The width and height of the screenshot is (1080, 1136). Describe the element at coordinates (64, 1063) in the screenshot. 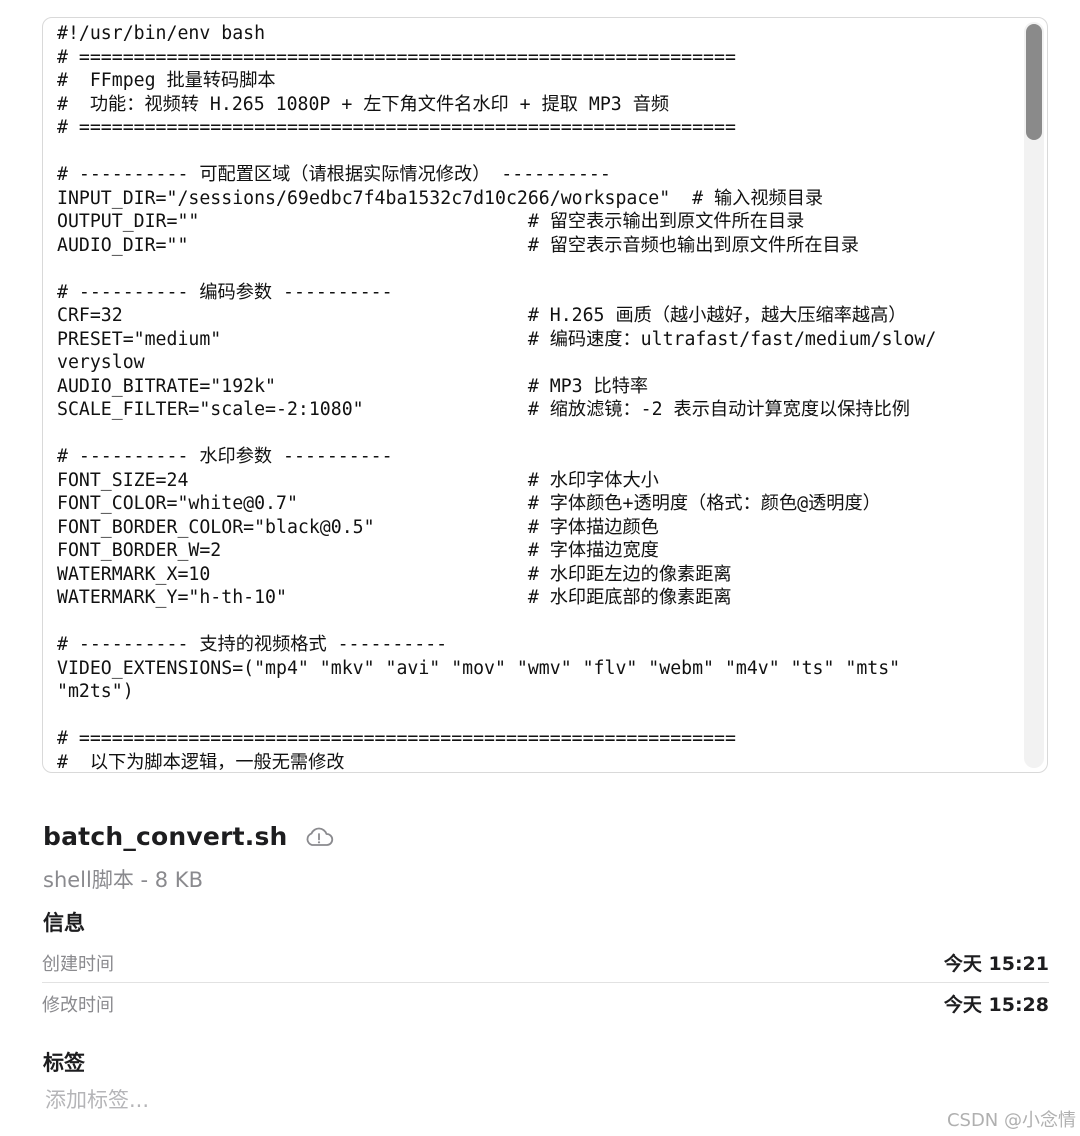

I see `tags-section-title: 标签` at that location.